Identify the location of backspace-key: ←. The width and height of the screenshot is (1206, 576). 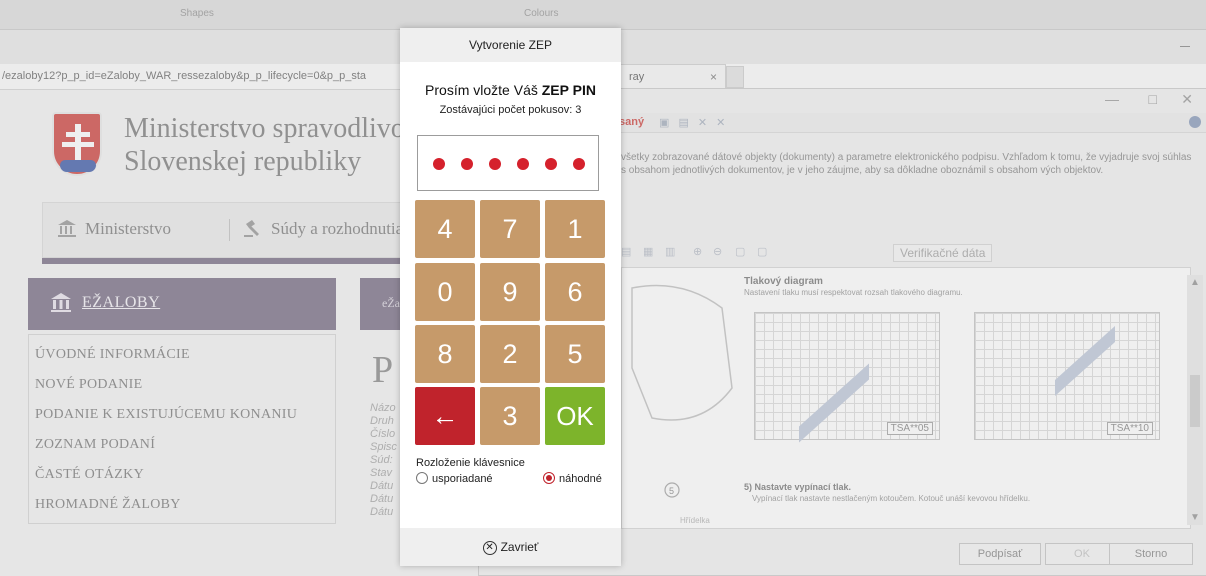
(445, 416).